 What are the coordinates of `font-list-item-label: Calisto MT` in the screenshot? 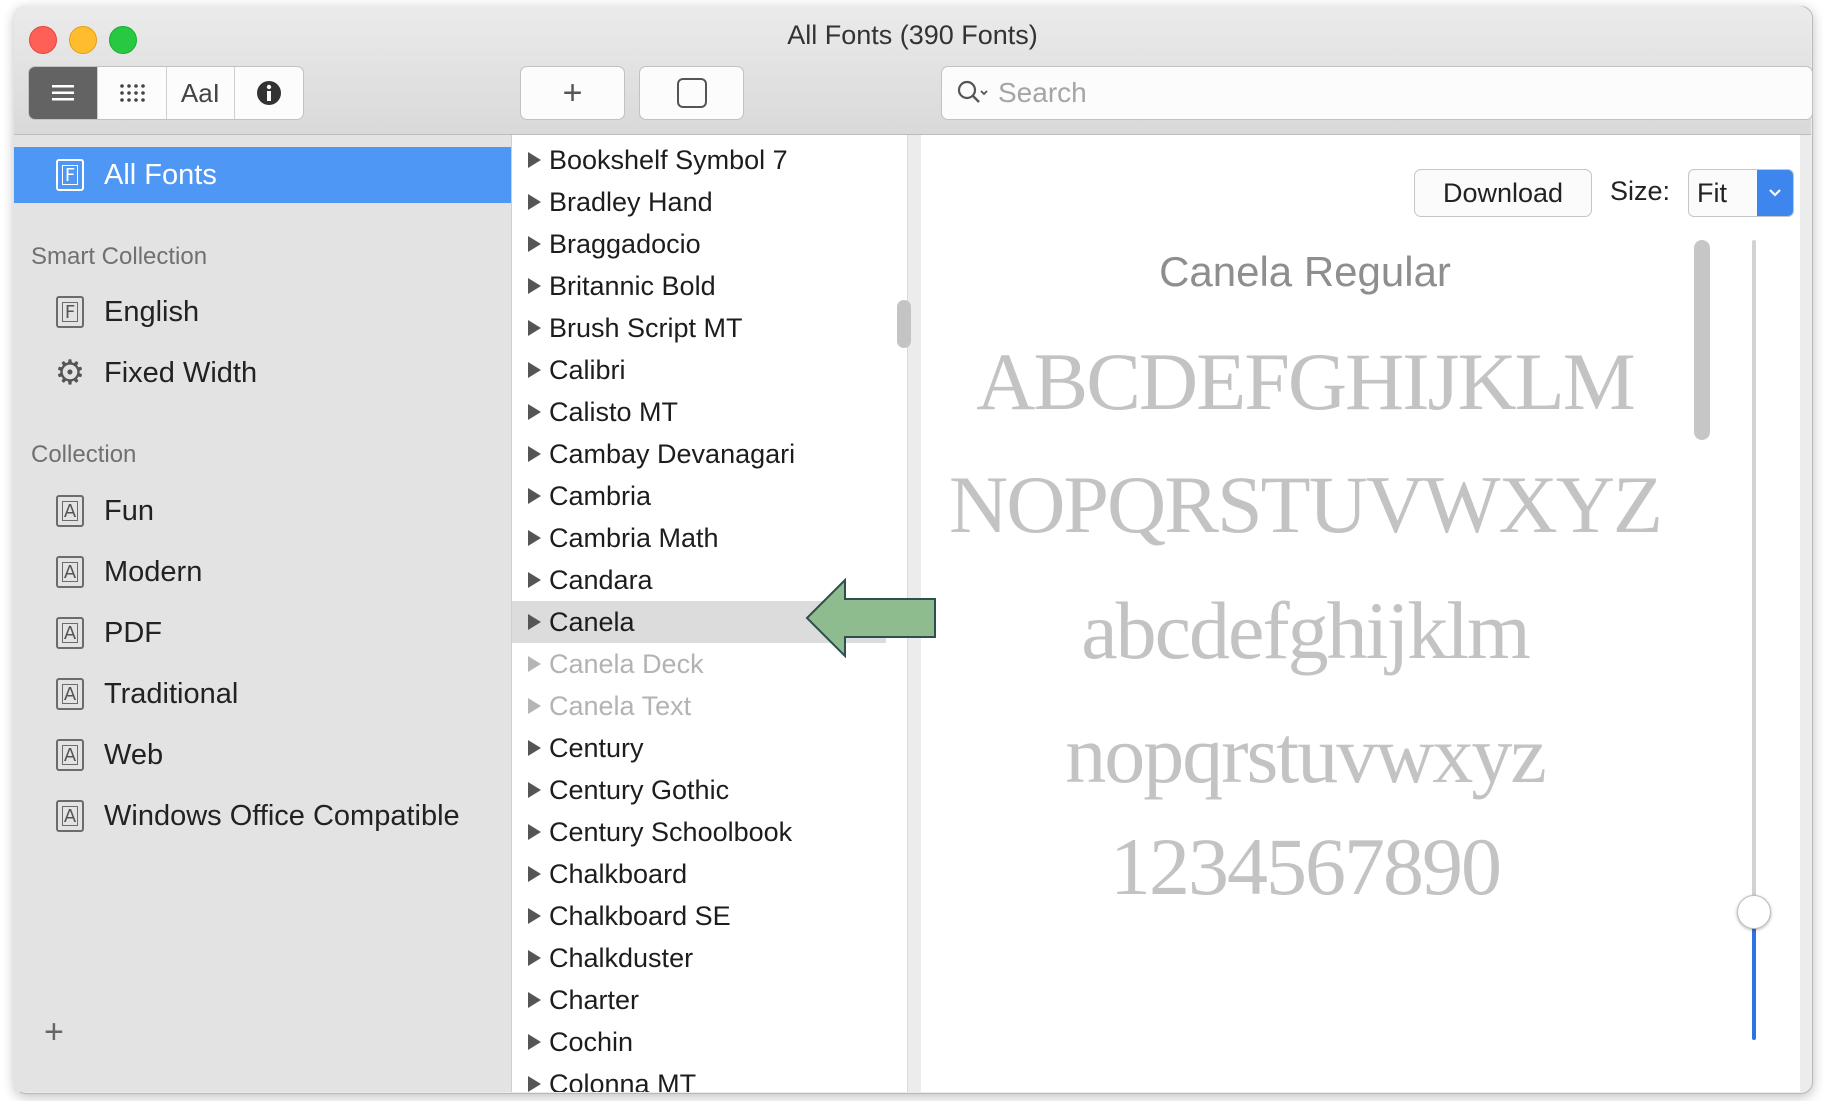 It's located at (614, 411).